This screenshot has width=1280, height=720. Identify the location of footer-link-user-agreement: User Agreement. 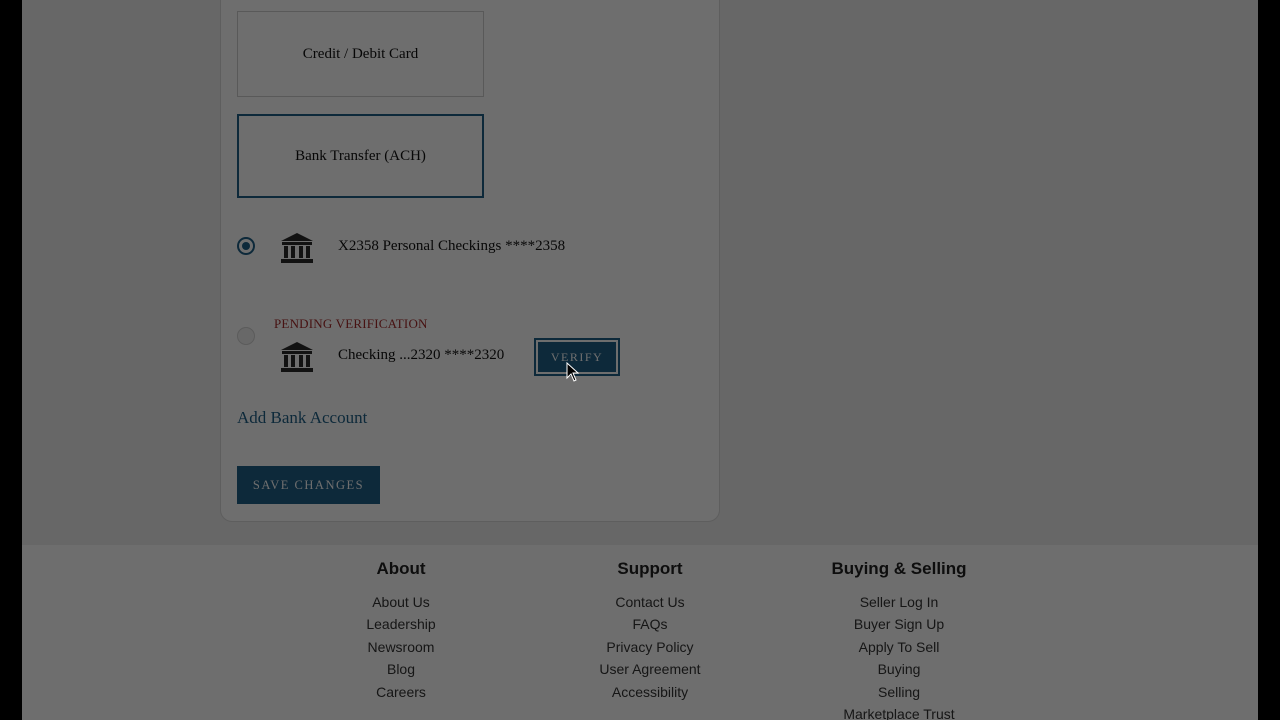
(650, 669).